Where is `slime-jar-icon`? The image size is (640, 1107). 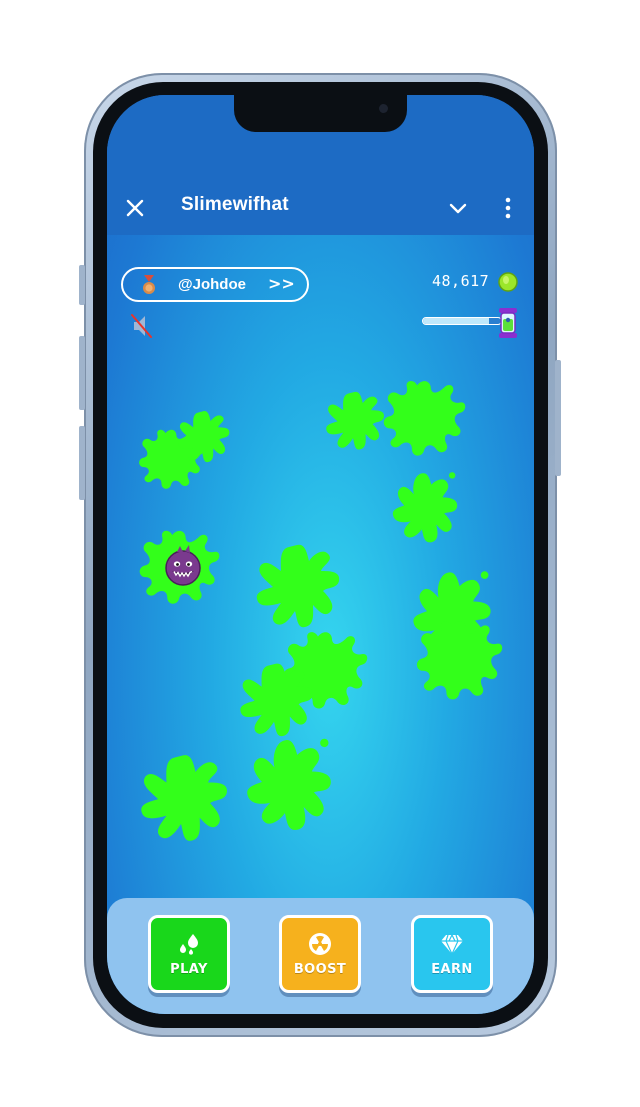
slime-jar-icon is located at coordinates (508, 323).